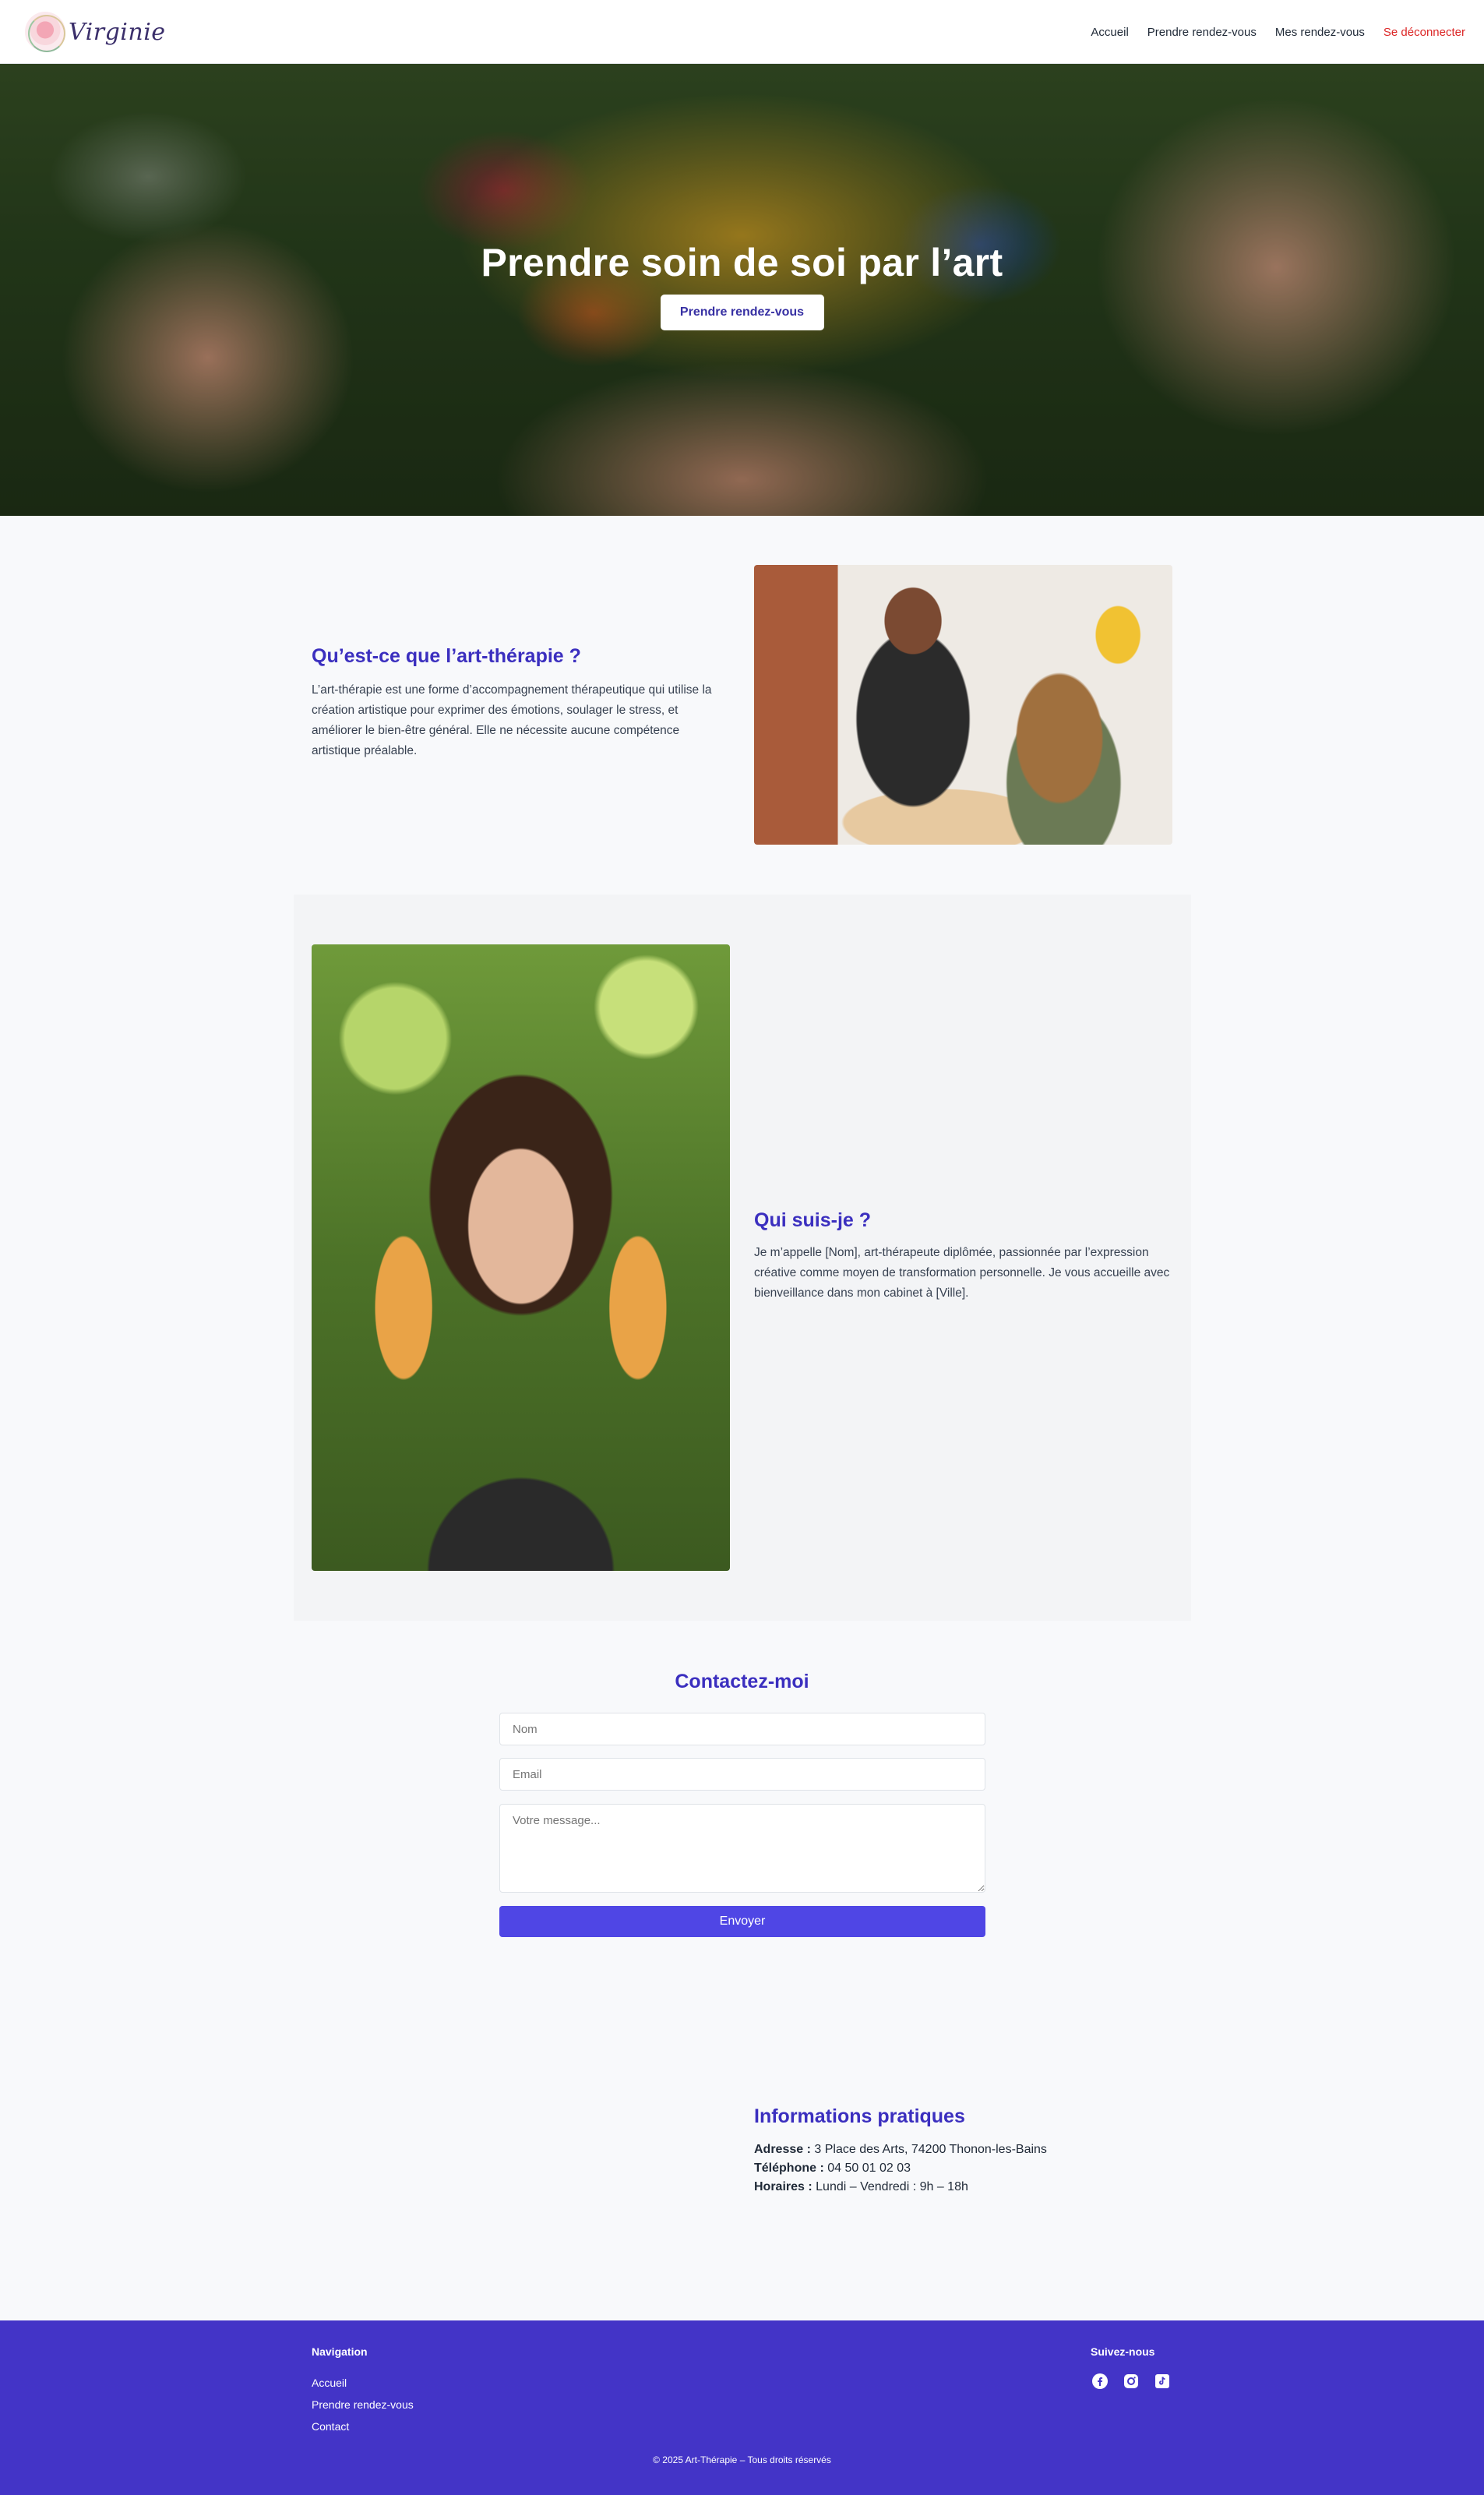 The width and height of the screenshot is (1484, 2495). What do you see at coordinates (1123, 2351) in the screenshot?
I see `footer-social-title: Suivez-nous` at bounding box center [1123, 2351].